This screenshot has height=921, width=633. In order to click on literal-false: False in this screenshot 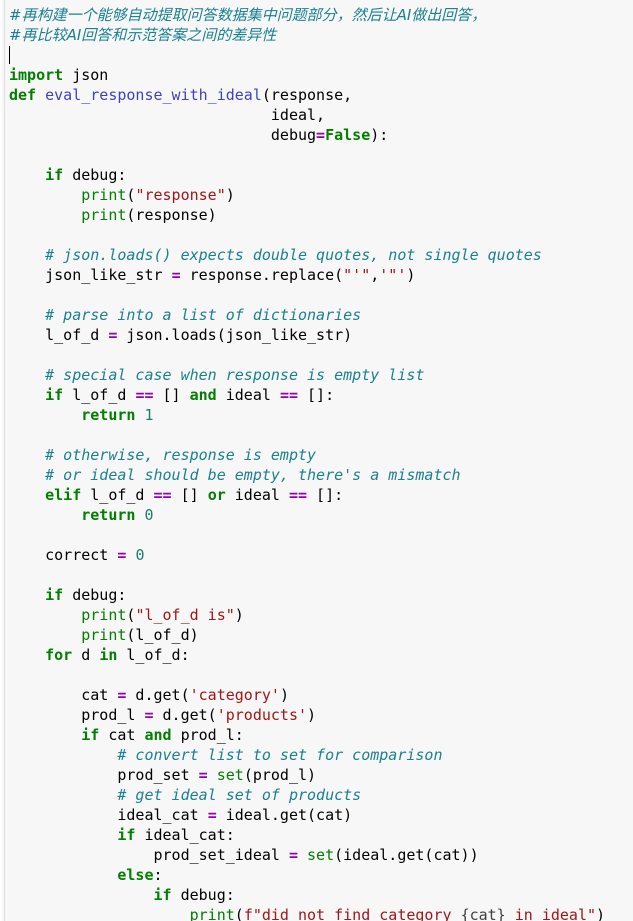, I will do `click(348, 135)`.